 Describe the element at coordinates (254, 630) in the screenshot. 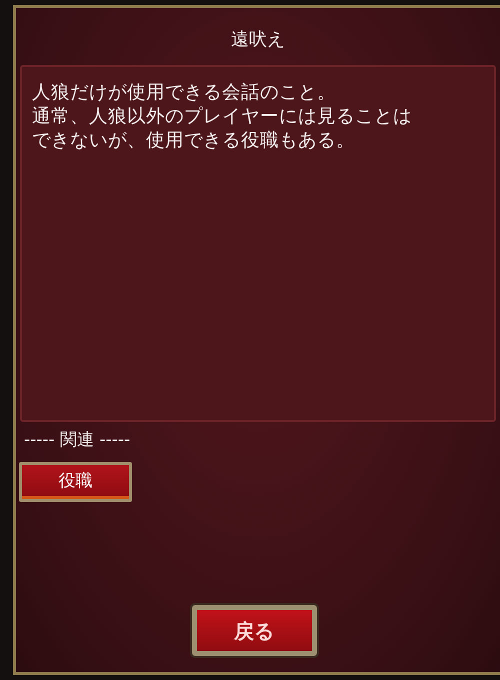

I see `back-button: 戻る` at that location.